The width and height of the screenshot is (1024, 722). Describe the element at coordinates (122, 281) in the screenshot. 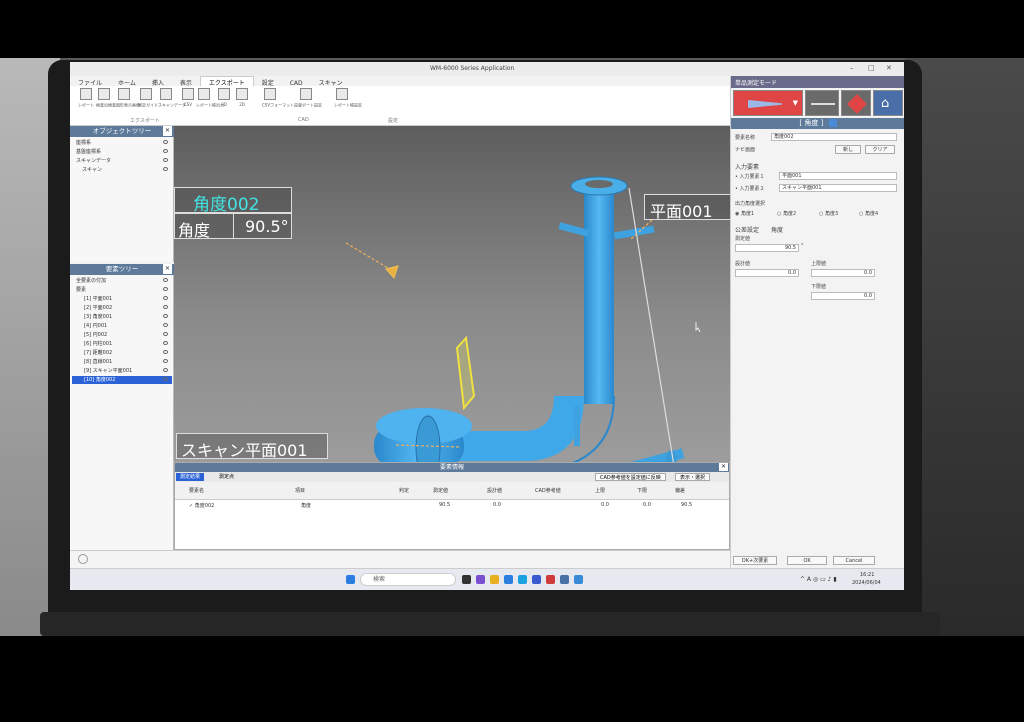

I see `element-tree-item: 全要素の付加` at that location.